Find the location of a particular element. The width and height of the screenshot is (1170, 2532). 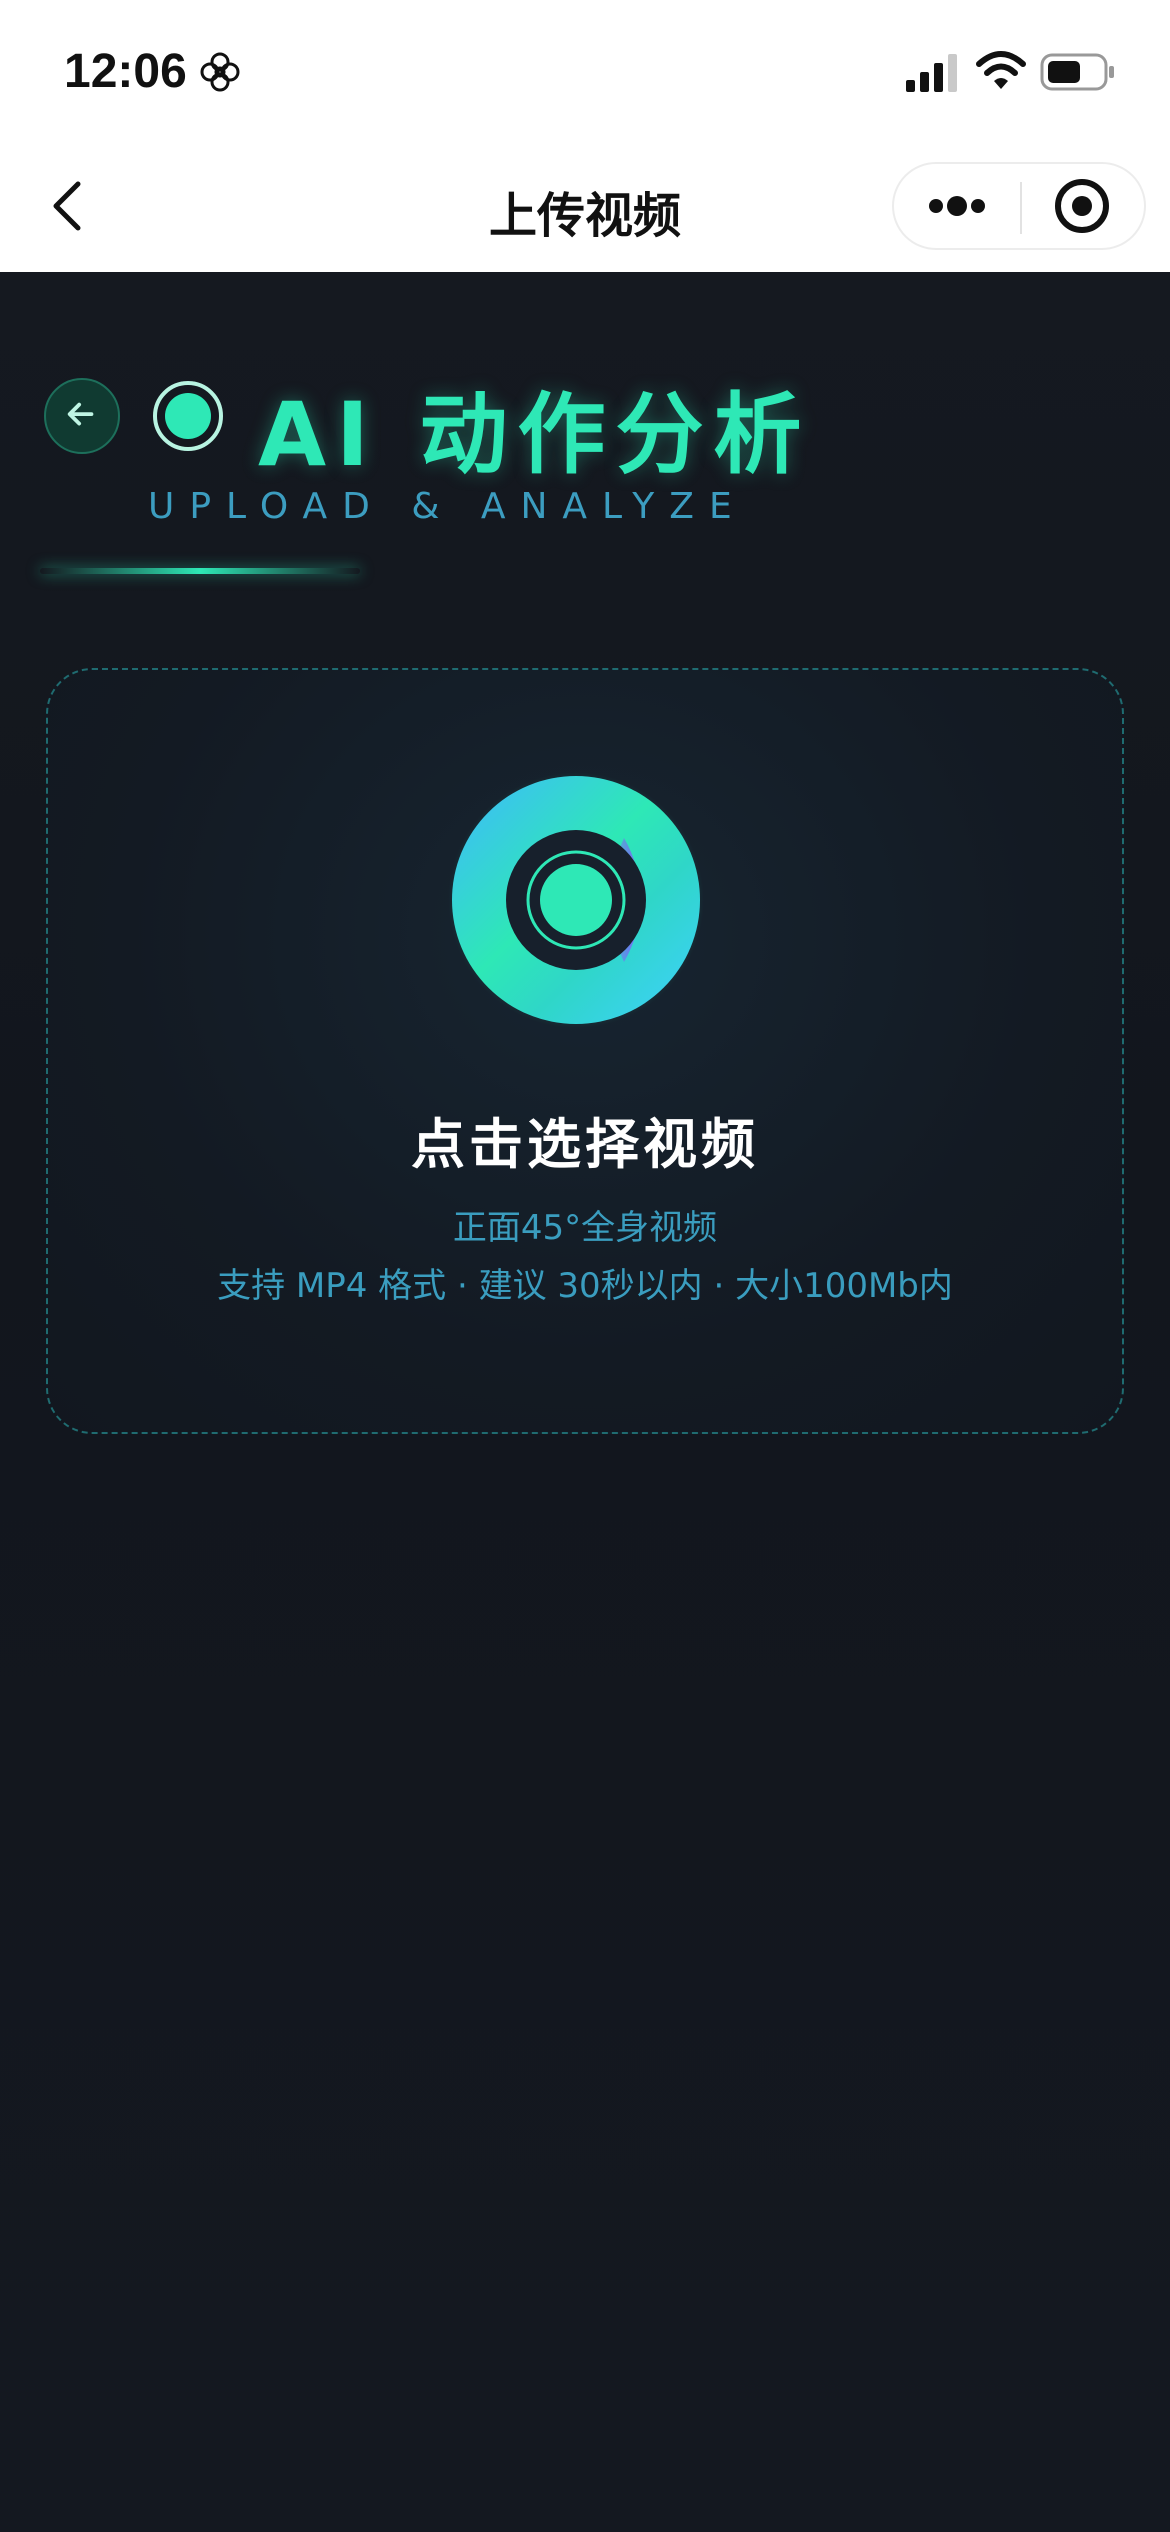

signal-icon is located at coordinates (931, 73).